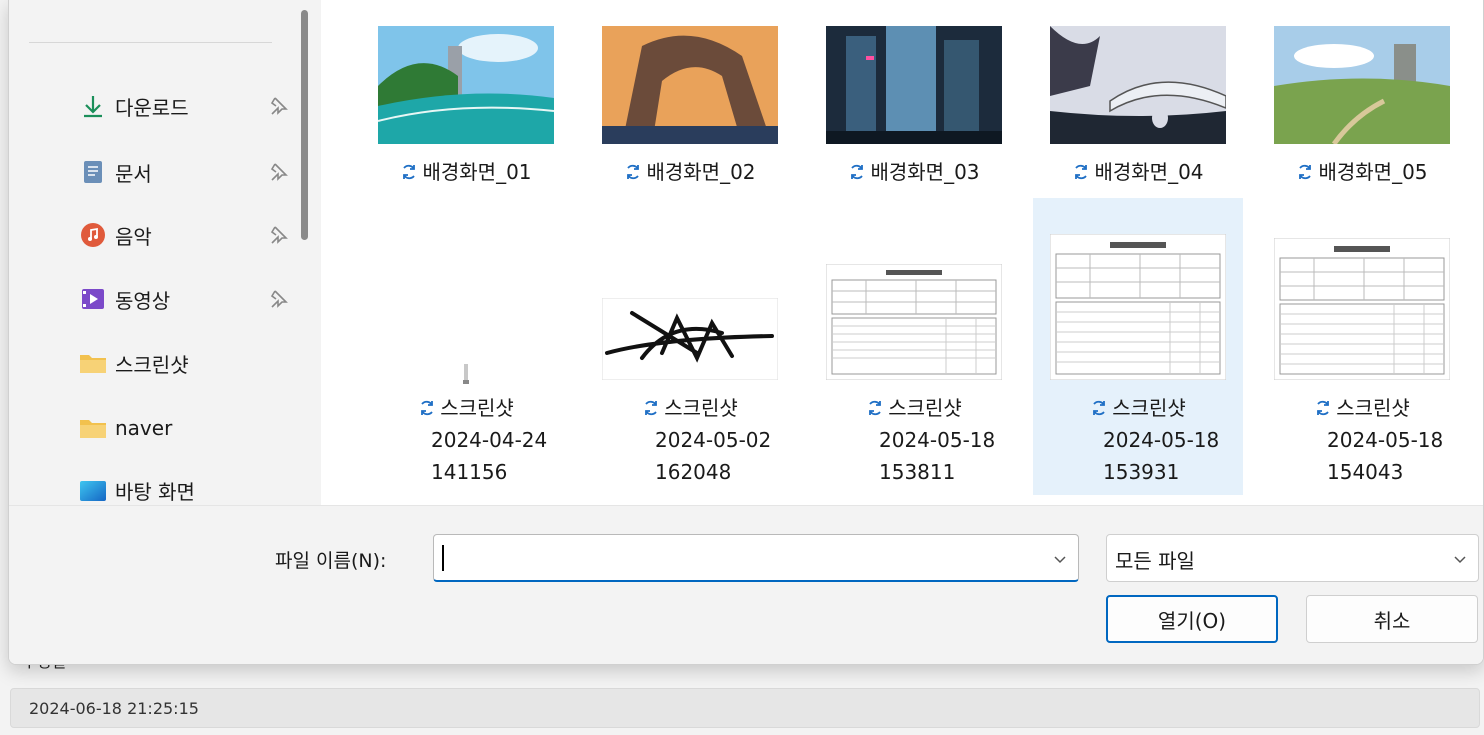 The width and height of the screenshot is (1484, 735). I want to click on video-icon, so click(93, 299).